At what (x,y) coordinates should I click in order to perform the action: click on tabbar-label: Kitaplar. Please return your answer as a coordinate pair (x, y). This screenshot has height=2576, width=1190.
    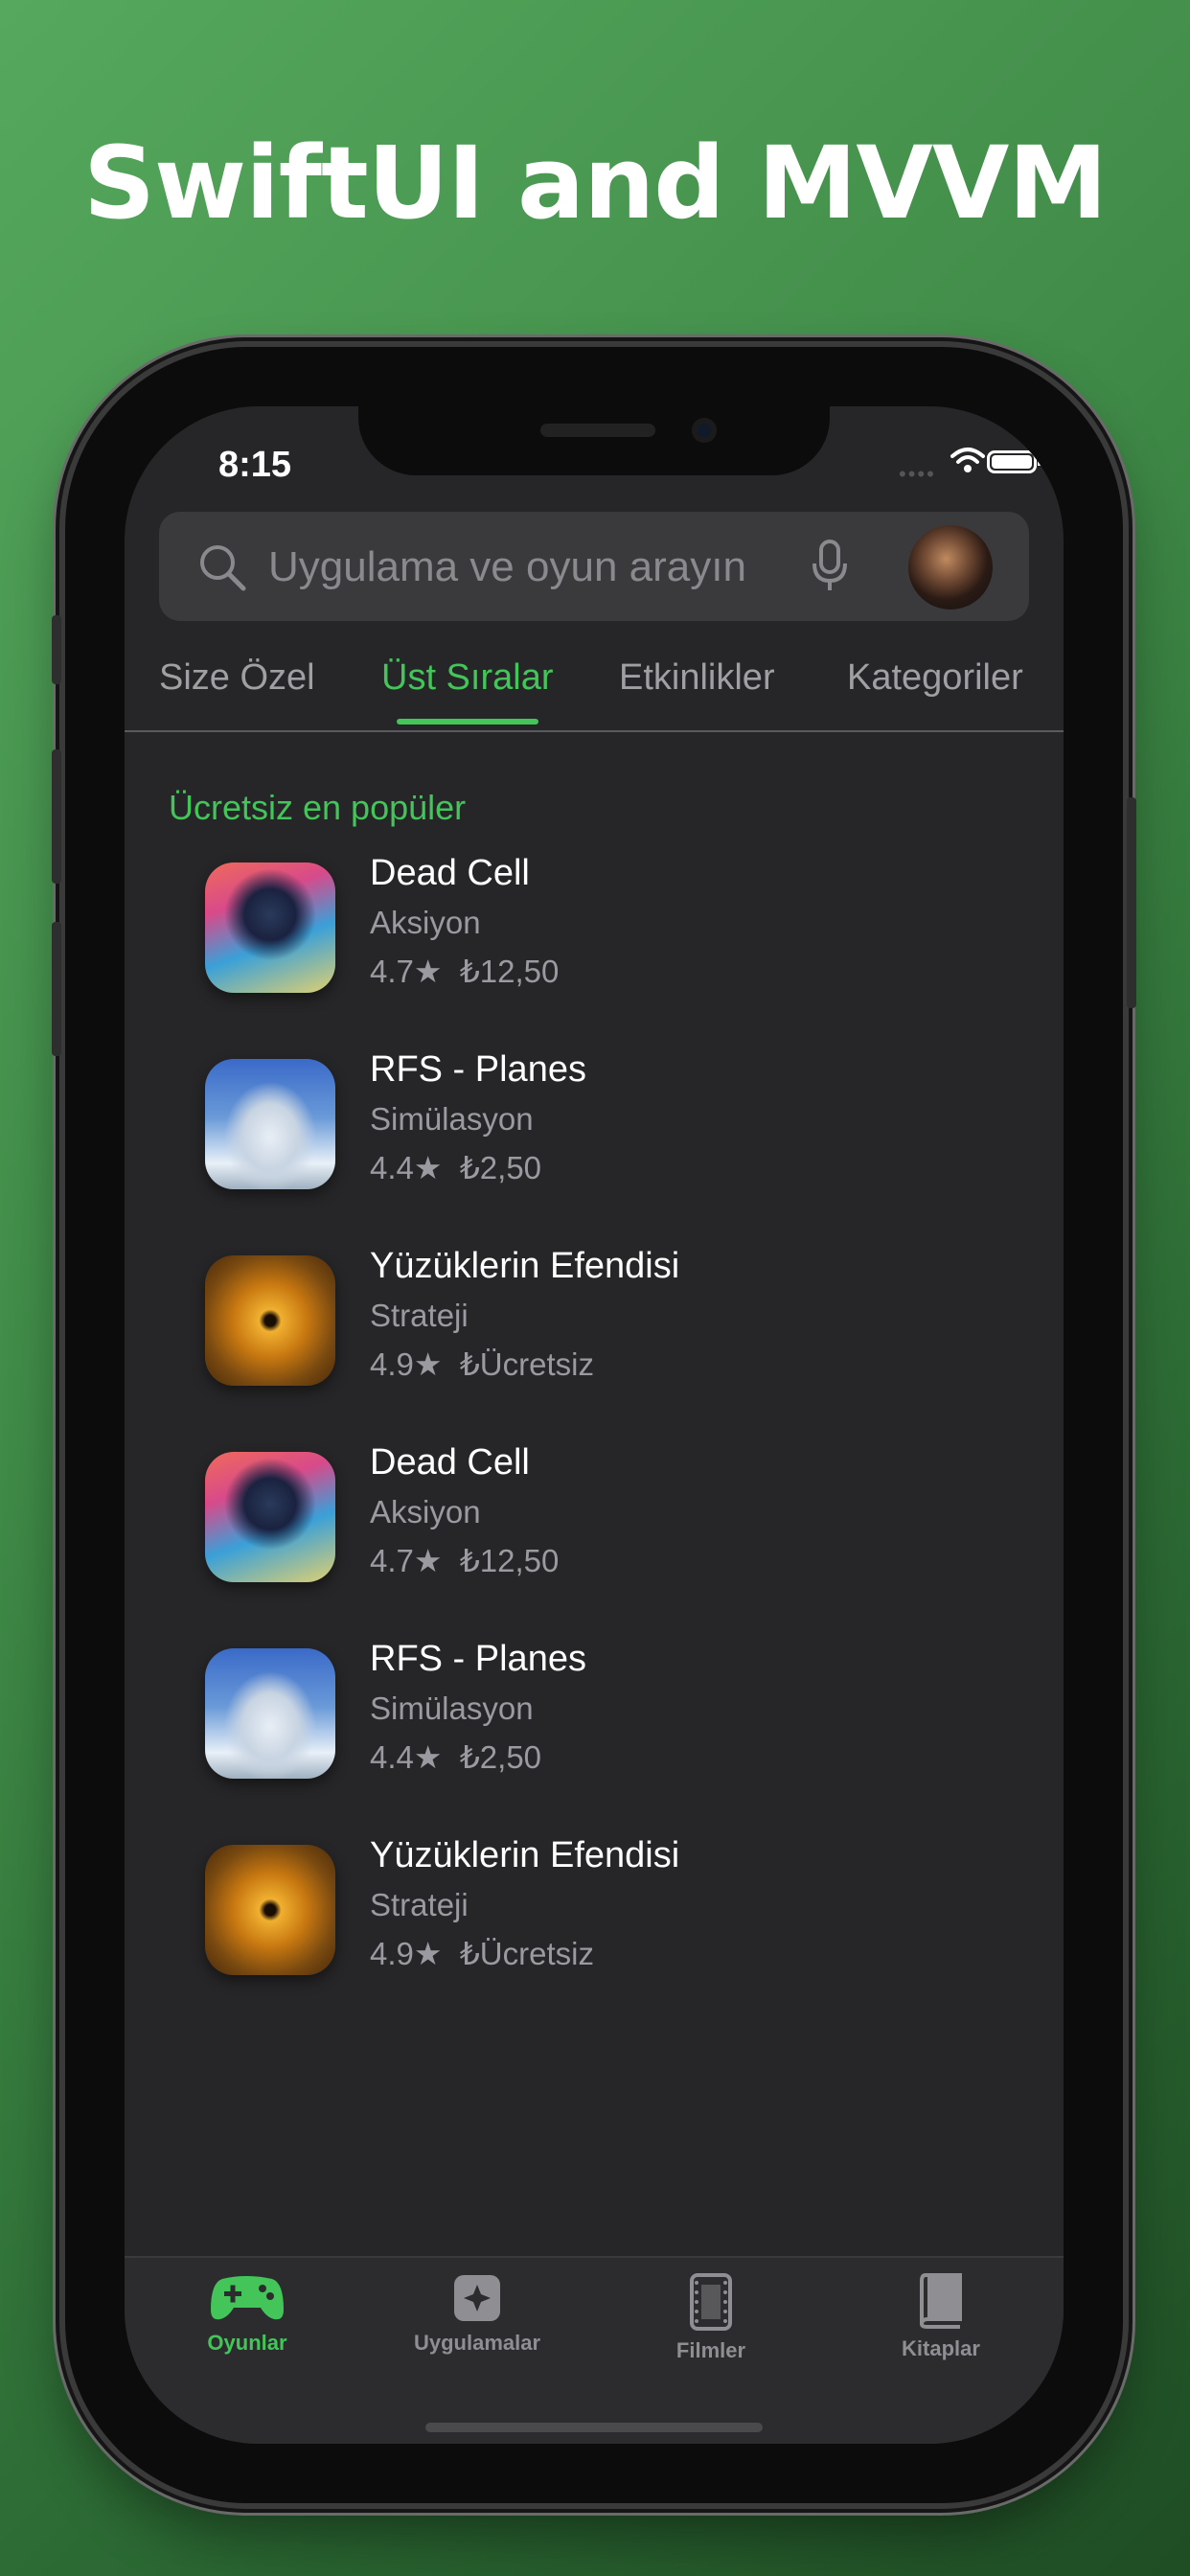
    Looking at the image, I should click on (941, 2348).